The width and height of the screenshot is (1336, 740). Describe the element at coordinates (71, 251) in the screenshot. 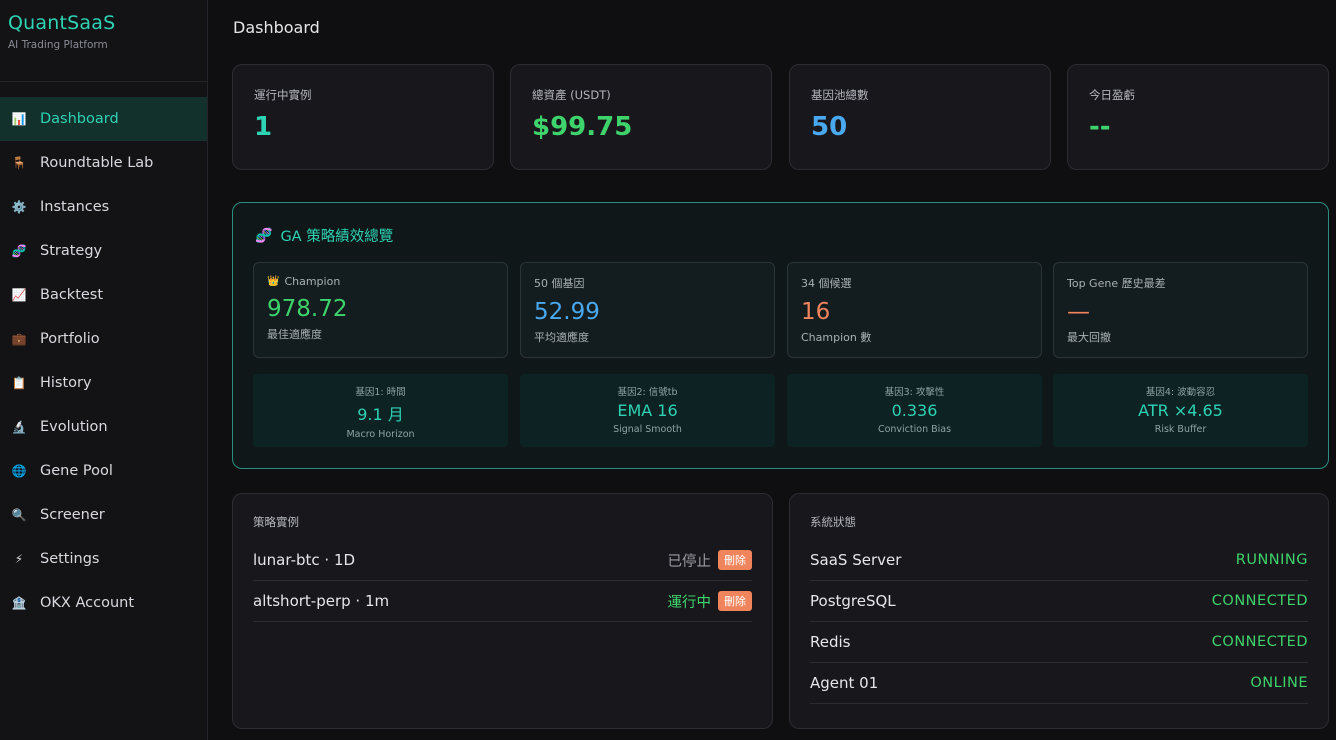

I see `sidebar-item-label: Strategy` at that location.